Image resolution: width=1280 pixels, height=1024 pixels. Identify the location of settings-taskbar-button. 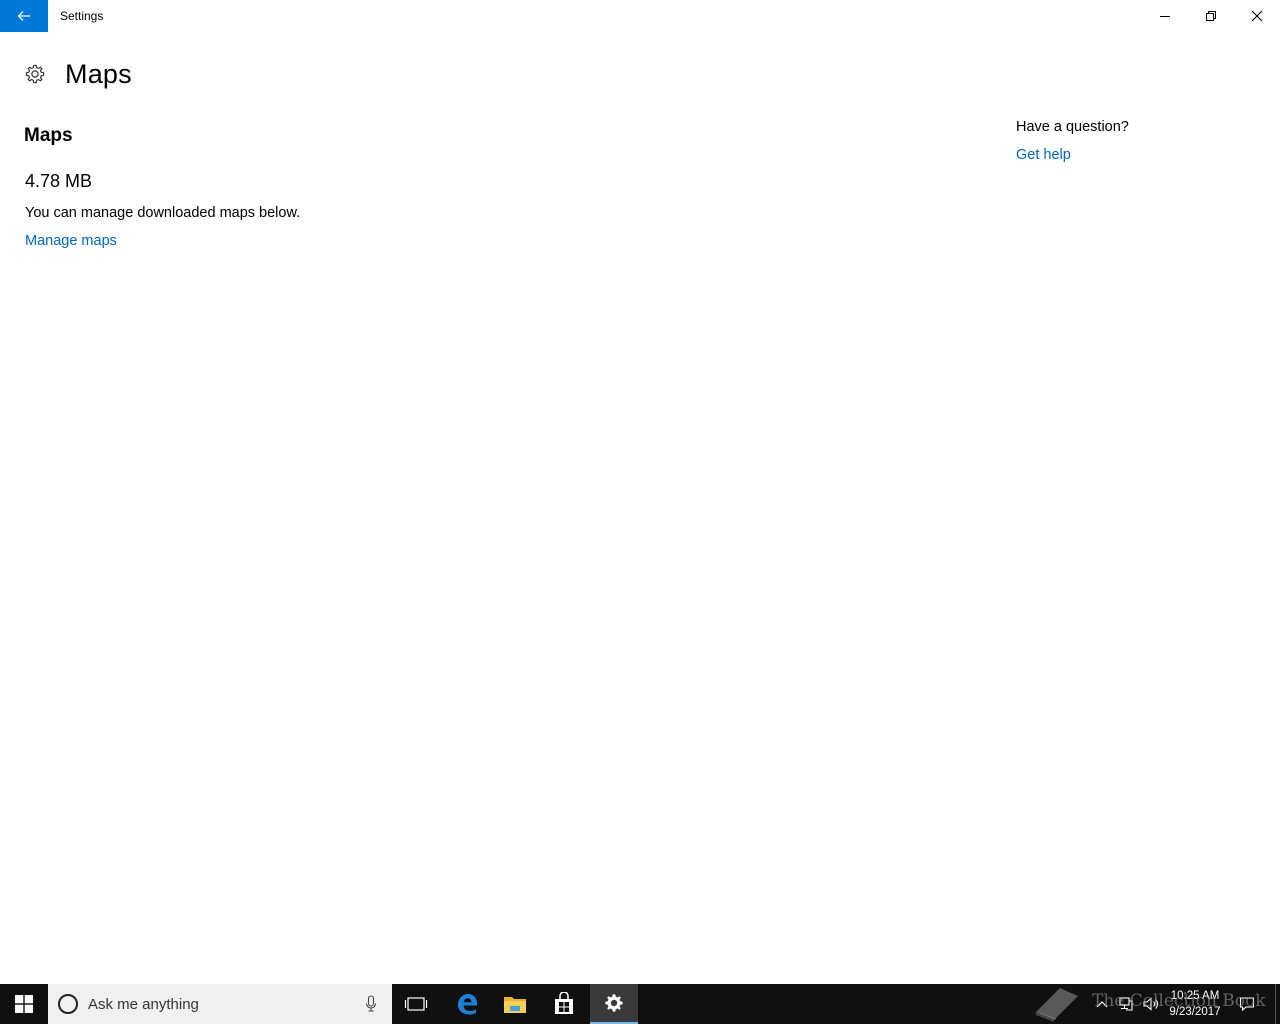
(614, 1004).